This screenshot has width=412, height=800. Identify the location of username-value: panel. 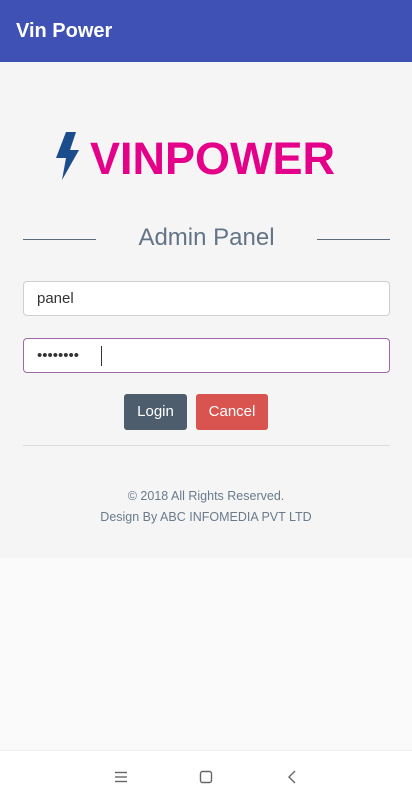
(55, 298).